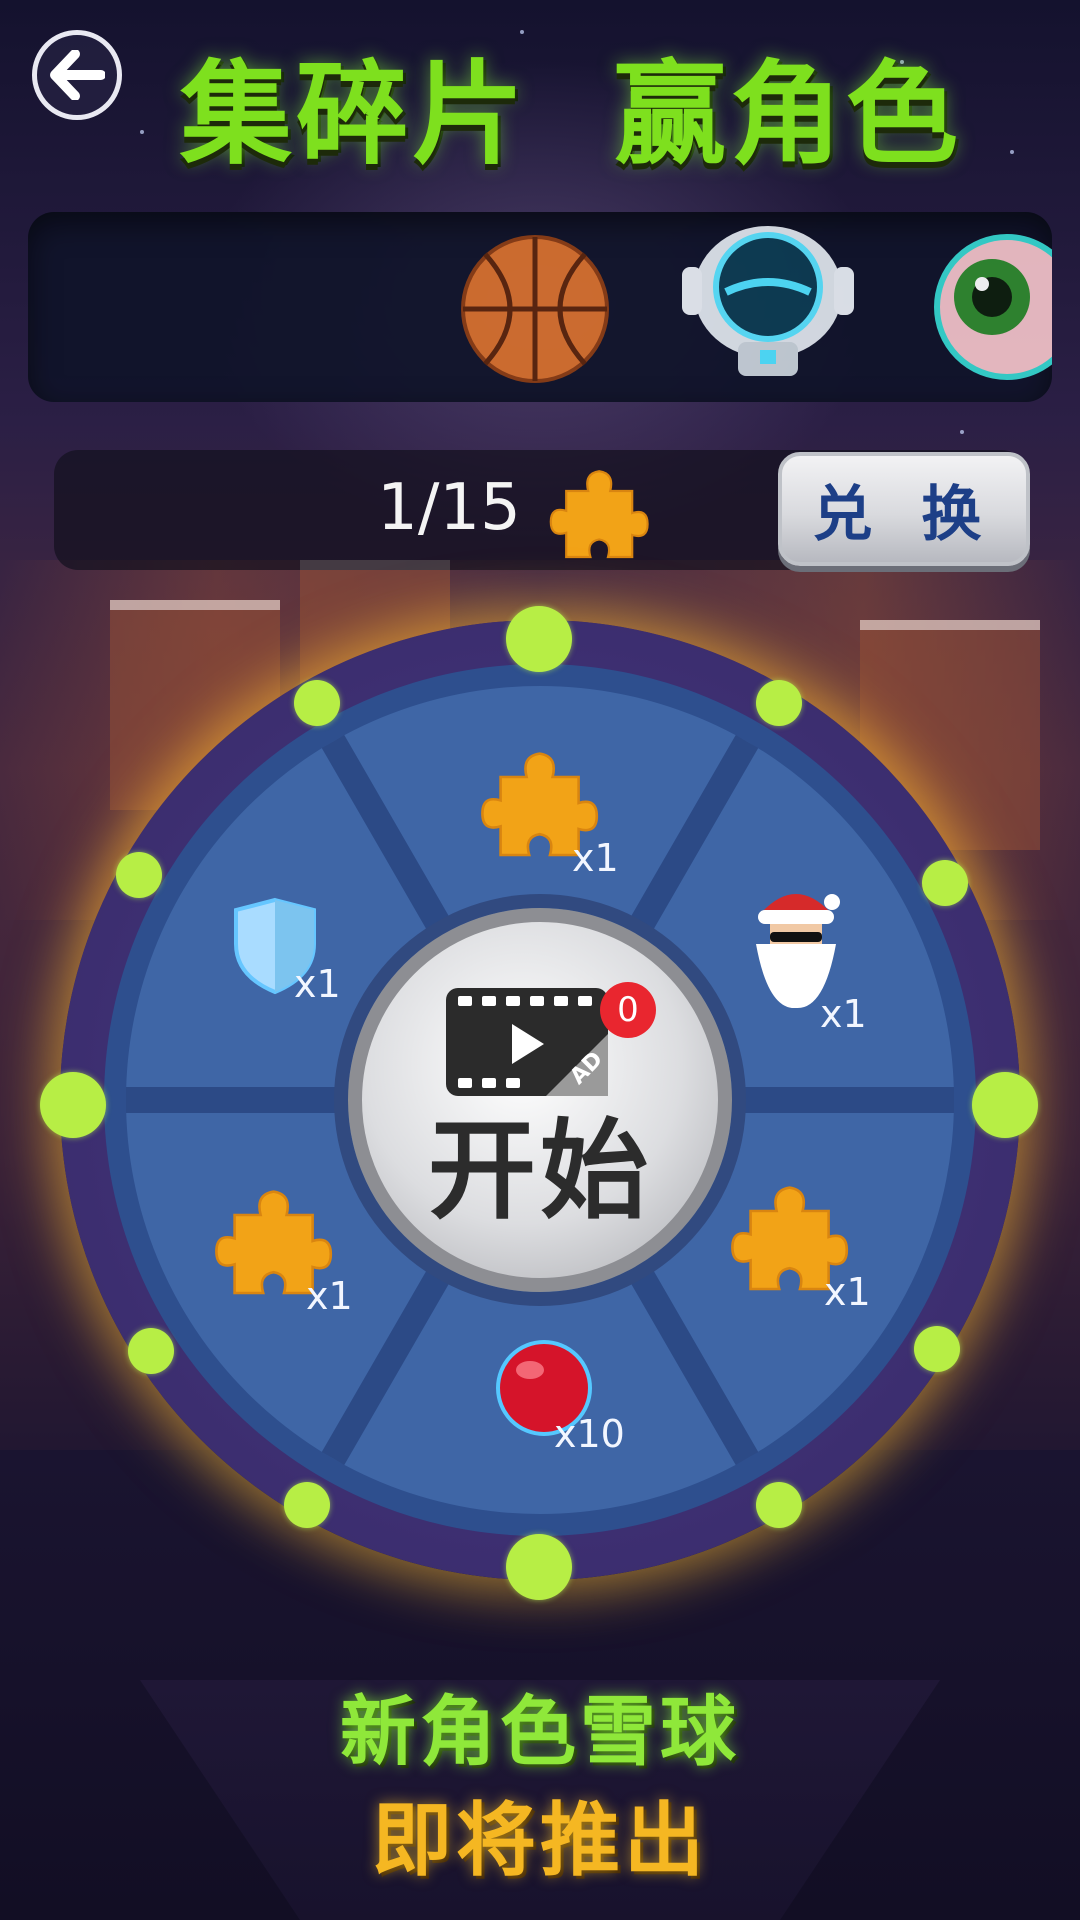  What do you see at coordinates (904, 509) in the screenshot?
I see `exchange-button: 兑 换` at bounding box center [904, 509].